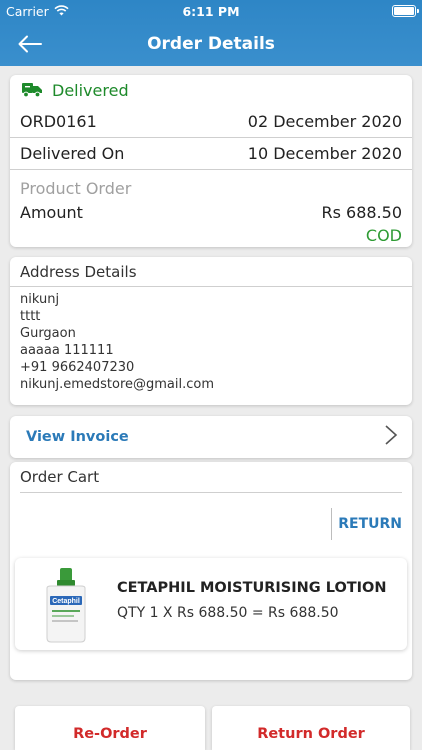 The height and width of the screenshot is (750, 422). What do you see at coordinates (324, 153) in the screenshot?
I see `delivered-on-date: 10 December 2020` at bounding box center [324, 153].